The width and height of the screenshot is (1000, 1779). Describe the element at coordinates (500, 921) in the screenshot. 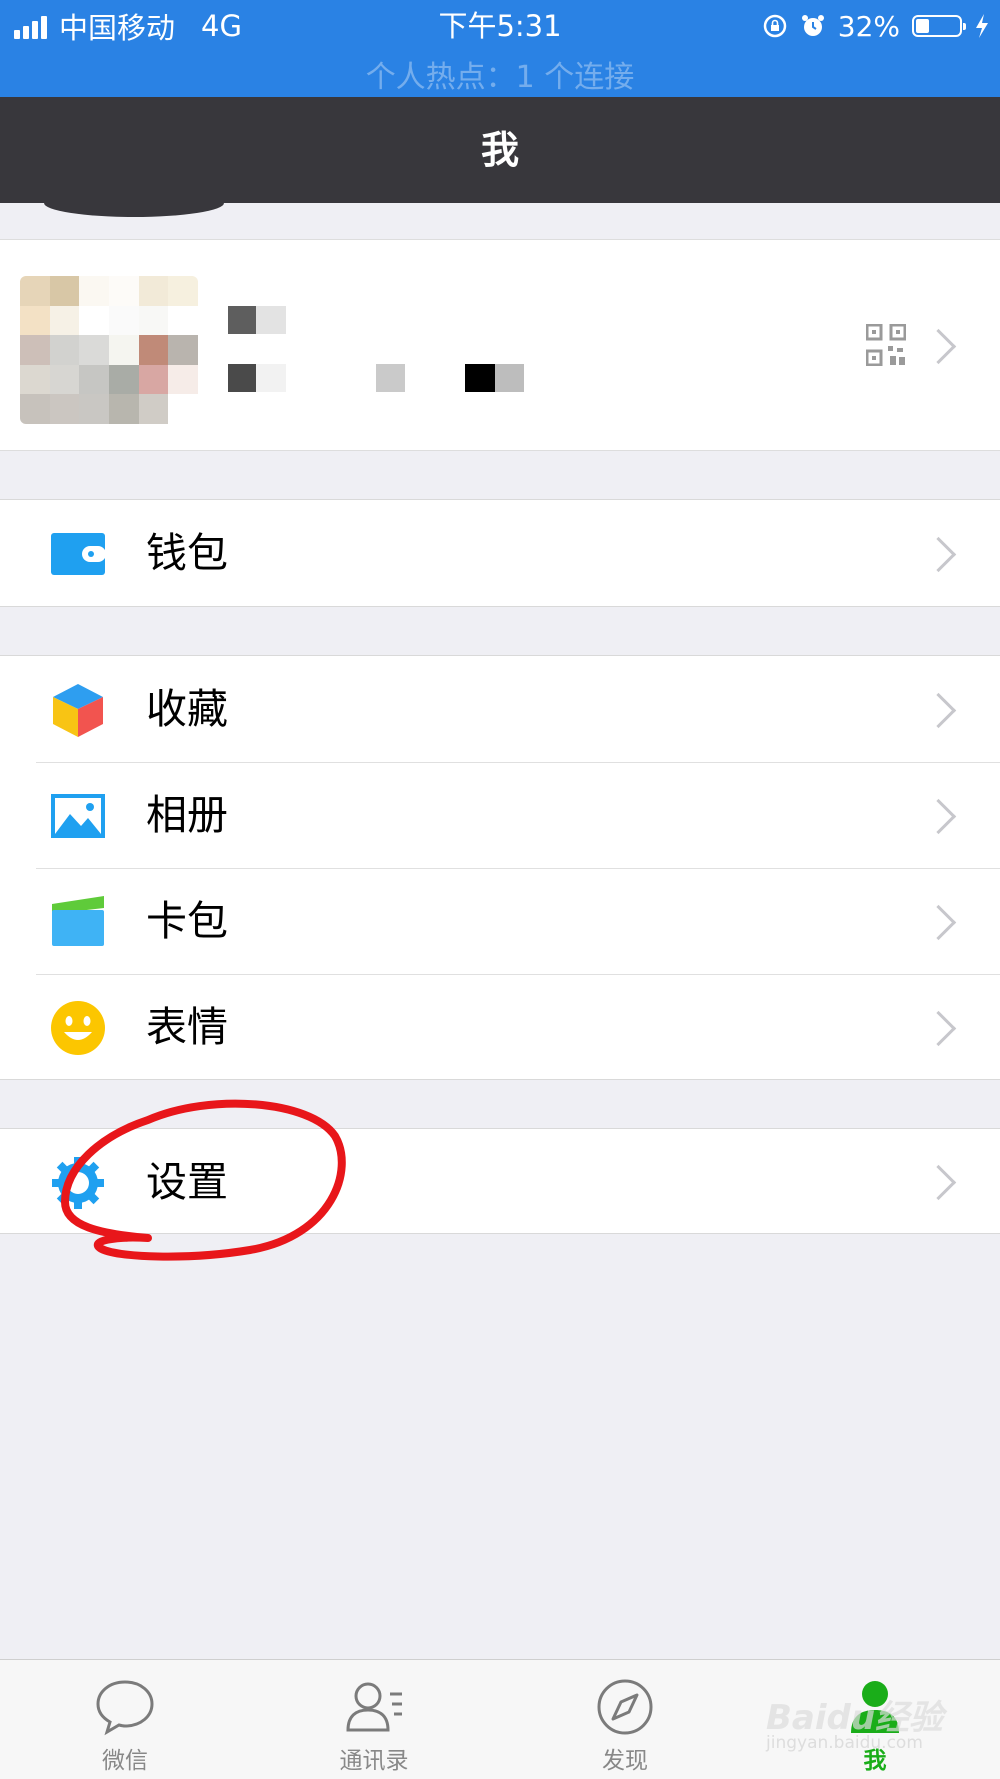

I see `menu-item-cards: 卡包` at that location.